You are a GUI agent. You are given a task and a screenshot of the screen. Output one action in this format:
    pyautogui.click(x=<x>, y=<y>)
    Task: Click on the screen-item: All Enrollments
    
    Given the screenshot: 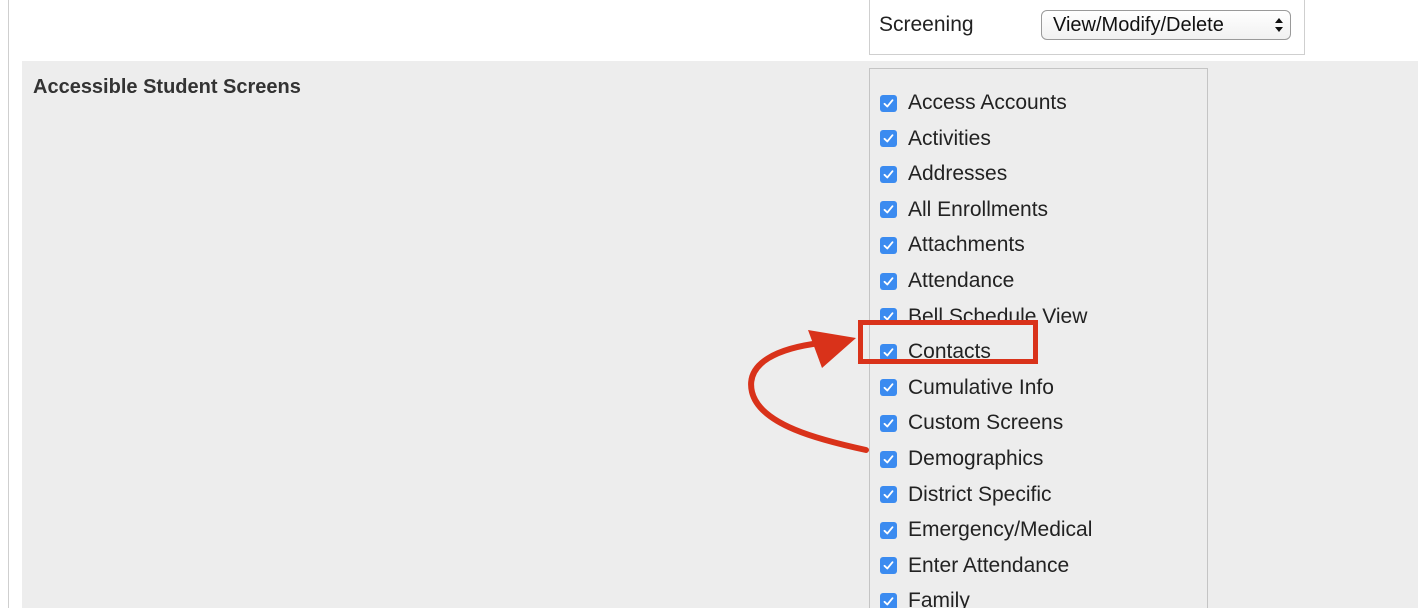 What is the action you would take?
    pyautogui.click(x=964, y=210)
    